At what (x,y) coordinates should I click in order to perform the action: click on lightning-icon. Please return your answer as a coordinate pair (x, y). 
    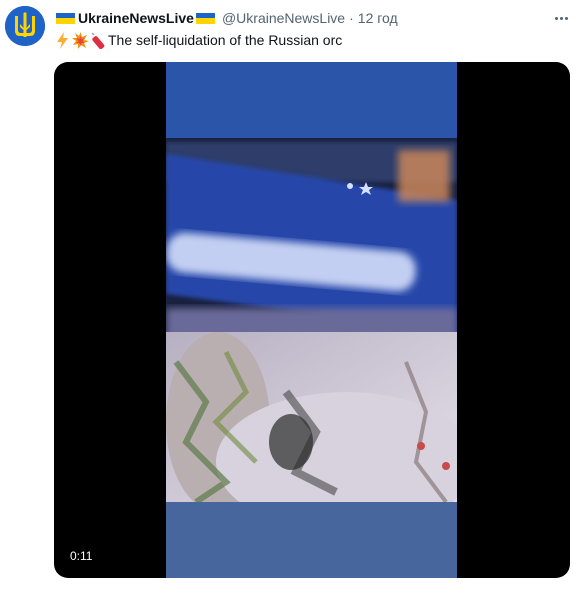
    Looking at the image, I should click on (62, 40).